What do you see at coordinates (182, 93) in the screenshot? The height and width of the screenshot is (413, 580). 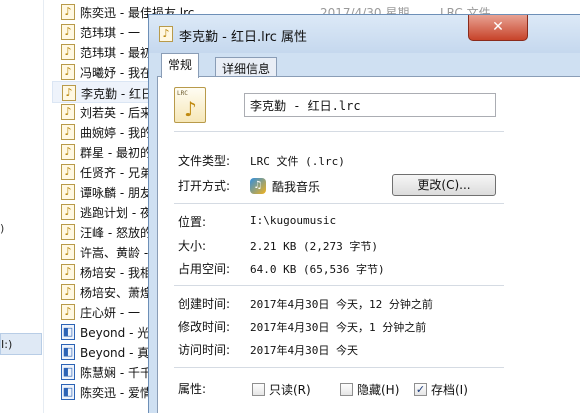 I see `file-icon-tag: LRC` at bounding box center [182, 93].